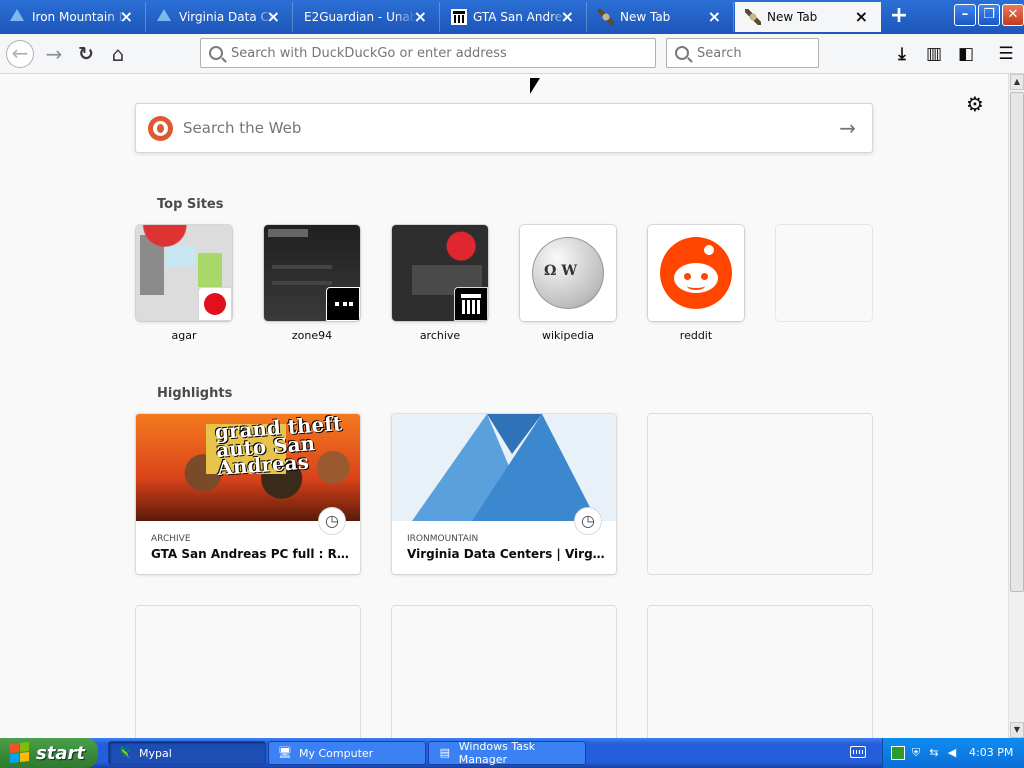  I want to click on top-site-archive: archive, so click(440, 283).